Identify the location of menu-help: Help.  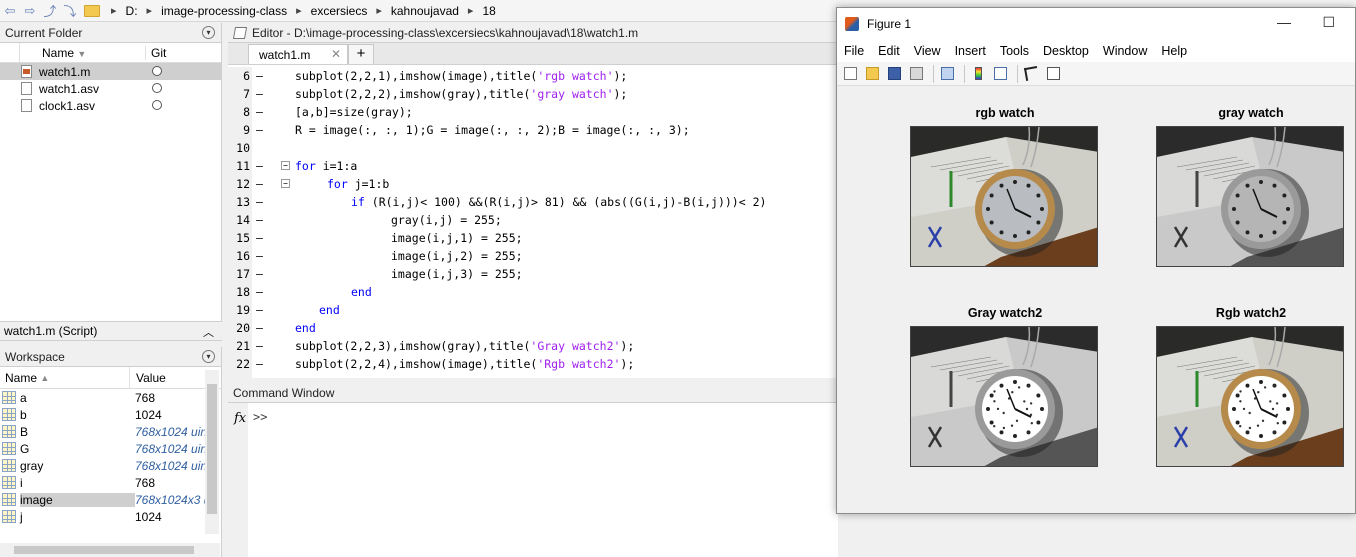
(1174, 51).